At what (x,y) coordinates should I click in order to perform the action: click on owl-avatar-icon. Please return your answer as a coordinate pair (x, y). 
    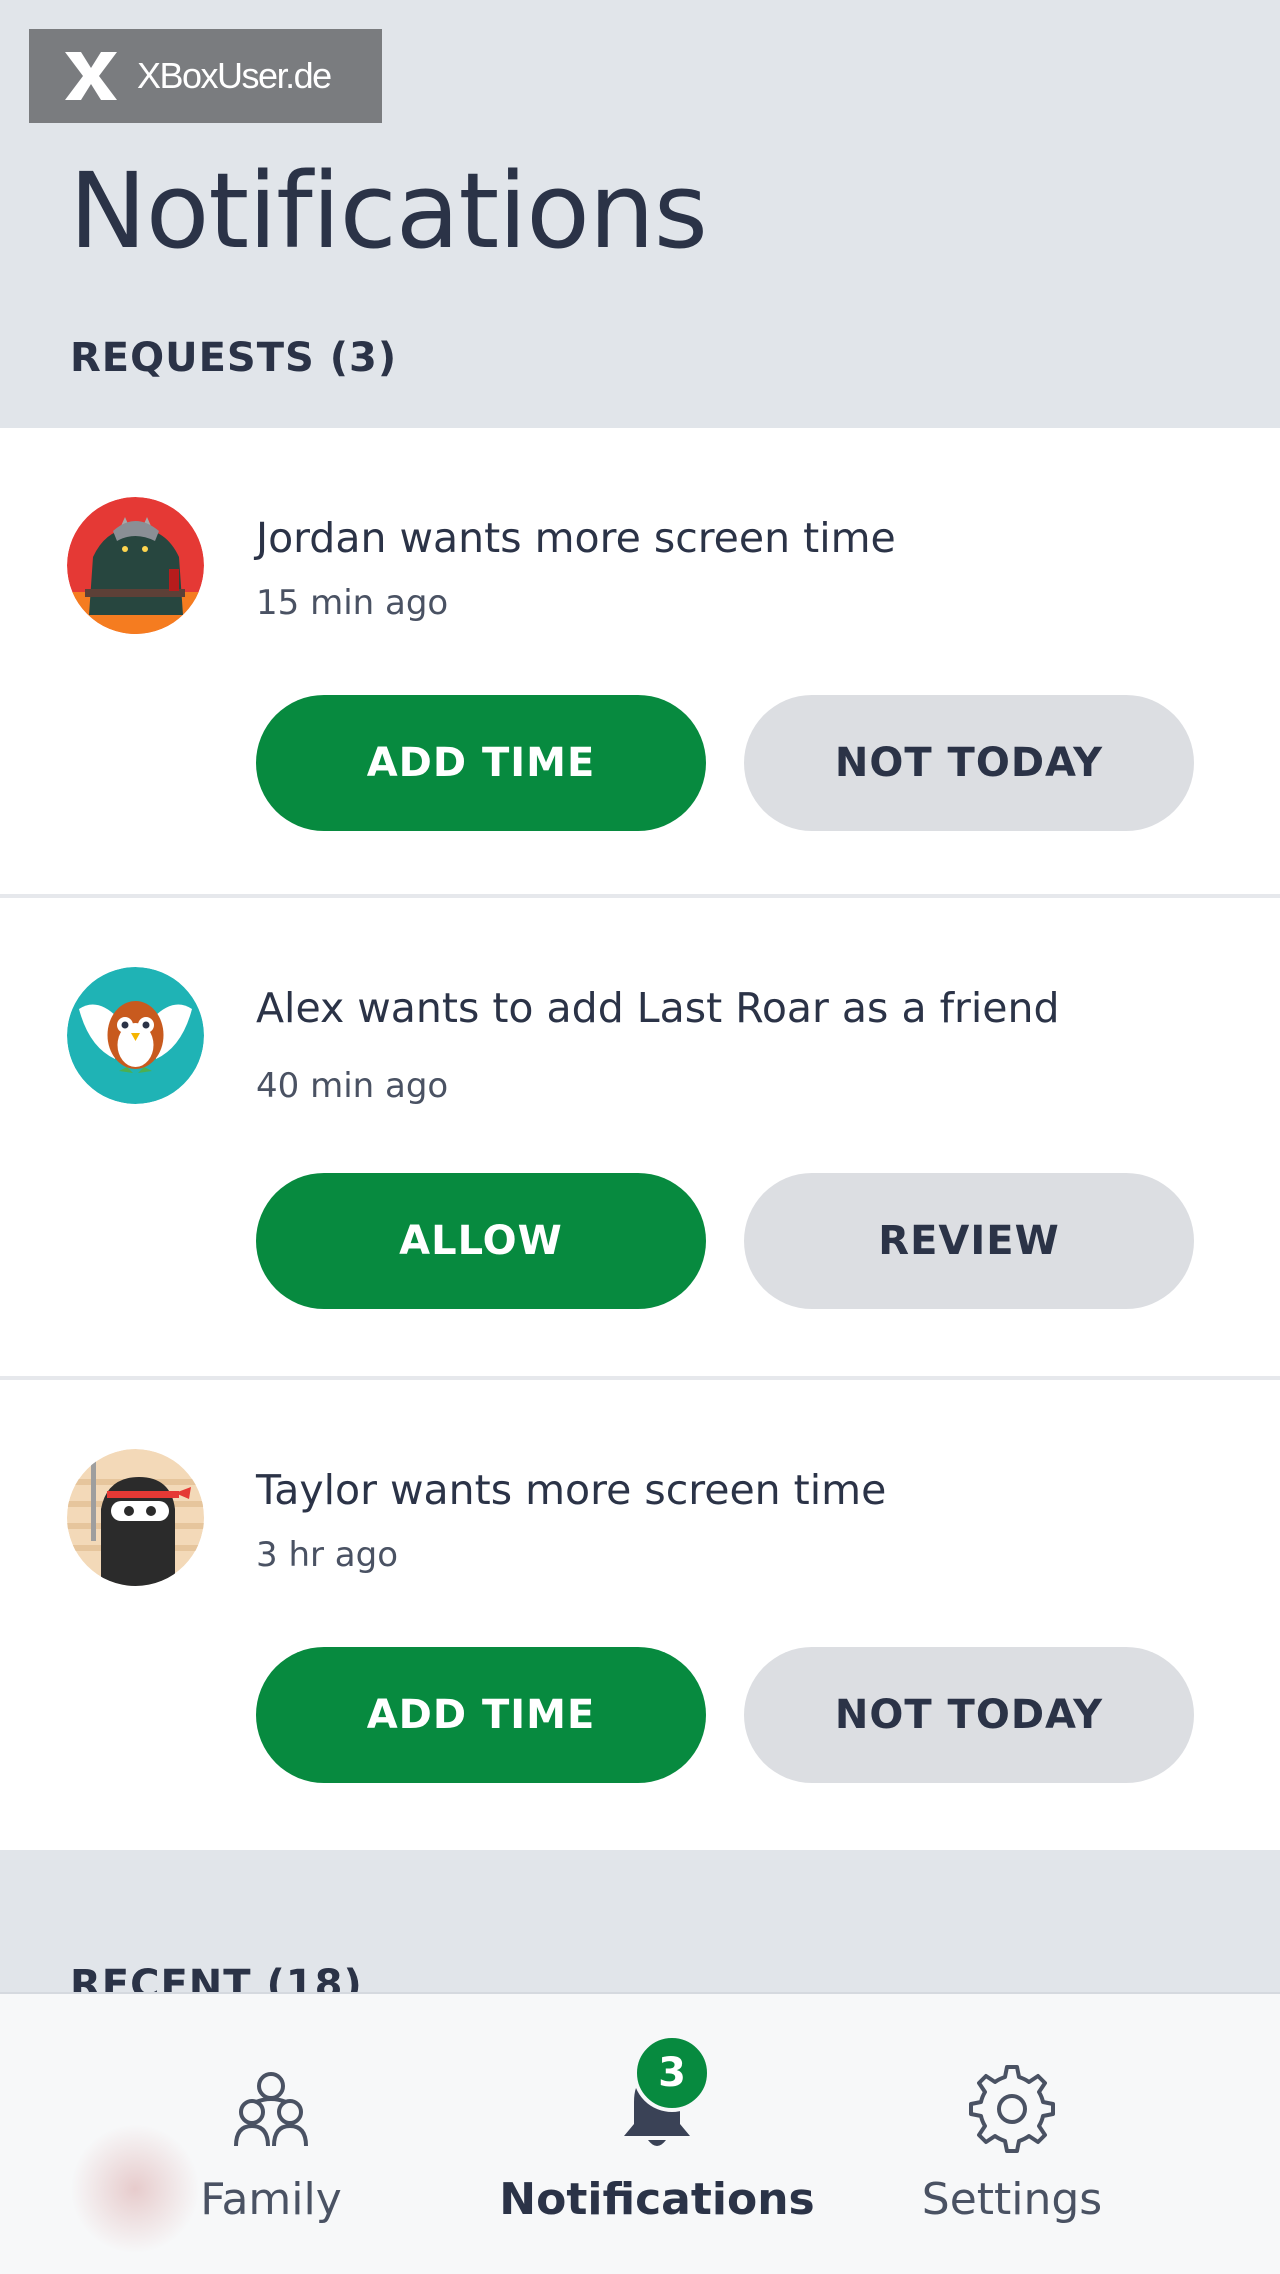
    Looking at the image, I should click on (135, 1035).